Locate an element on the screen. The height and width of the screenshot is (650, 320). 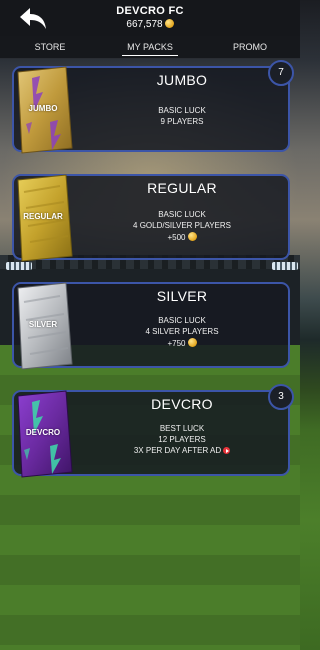
top-header: DEVCRO FC 667,578 is located at coordinates (150, 18).